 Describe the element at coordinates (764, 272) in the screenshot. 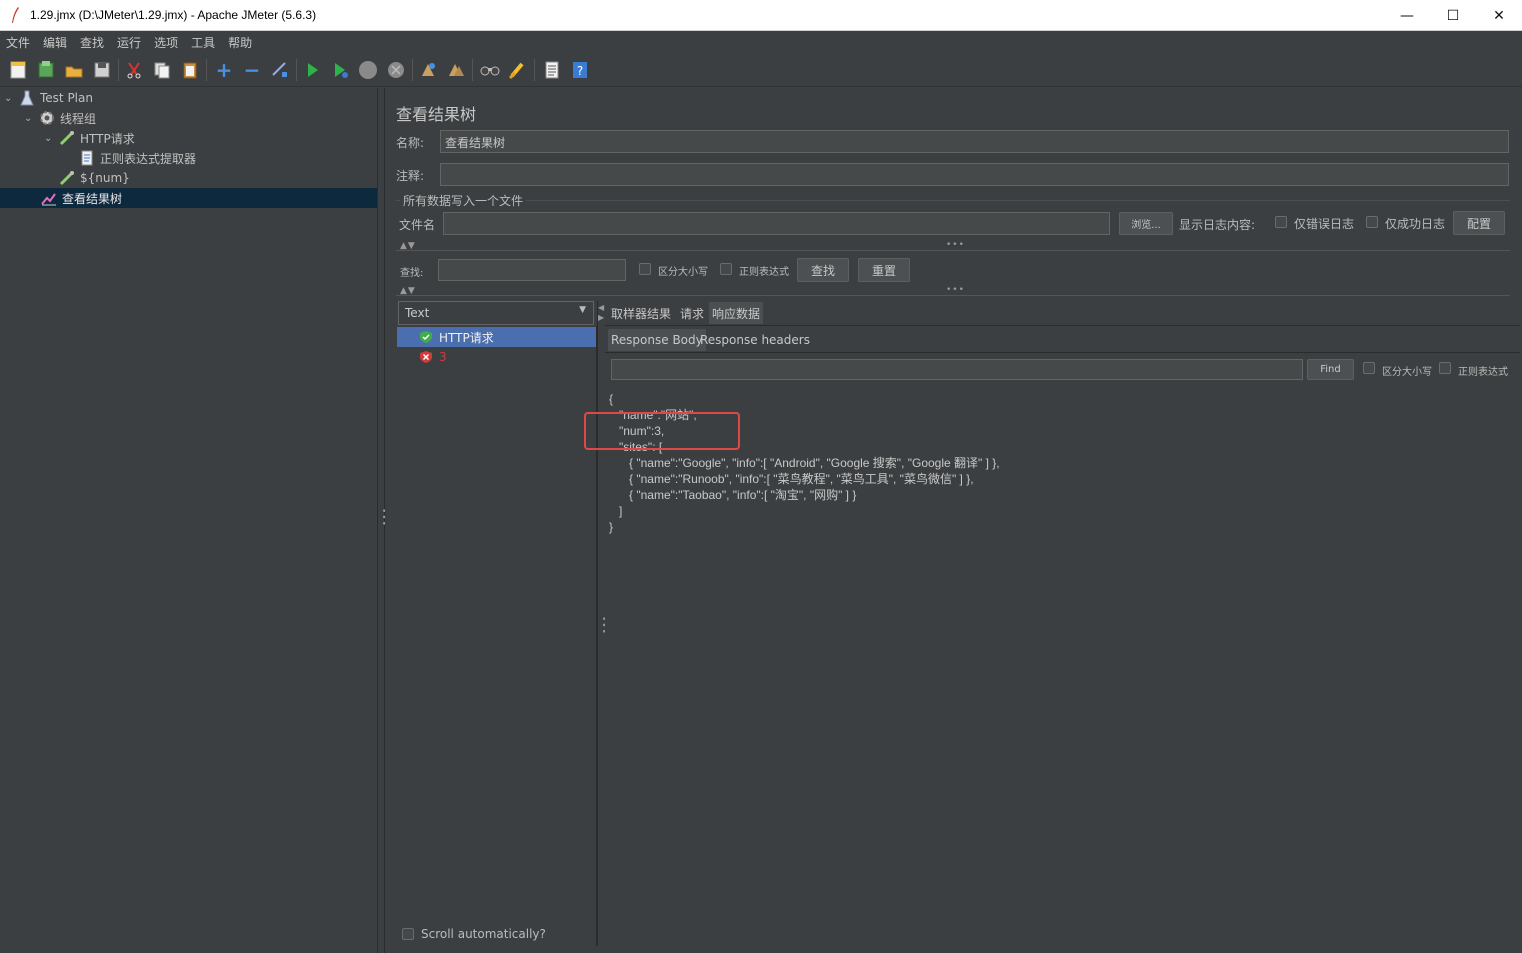

I see `regex-label: 正则表达式` at that location.